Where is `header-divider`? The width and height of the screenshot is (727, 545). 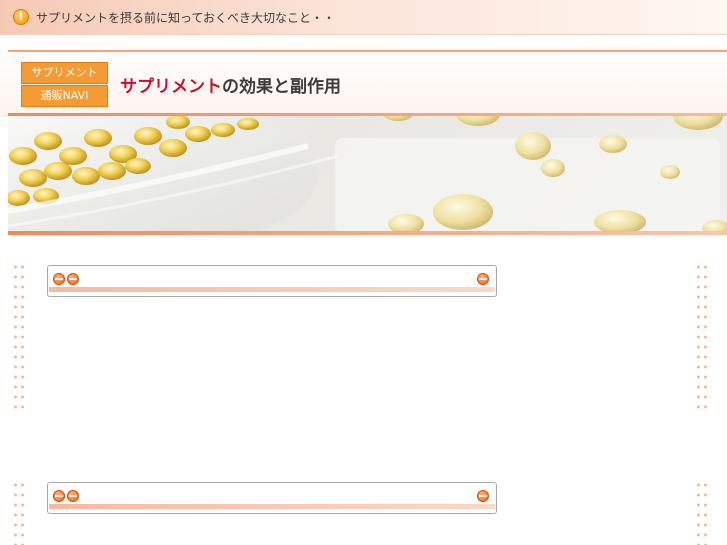
header-divider is located at coordinates (367, 51).